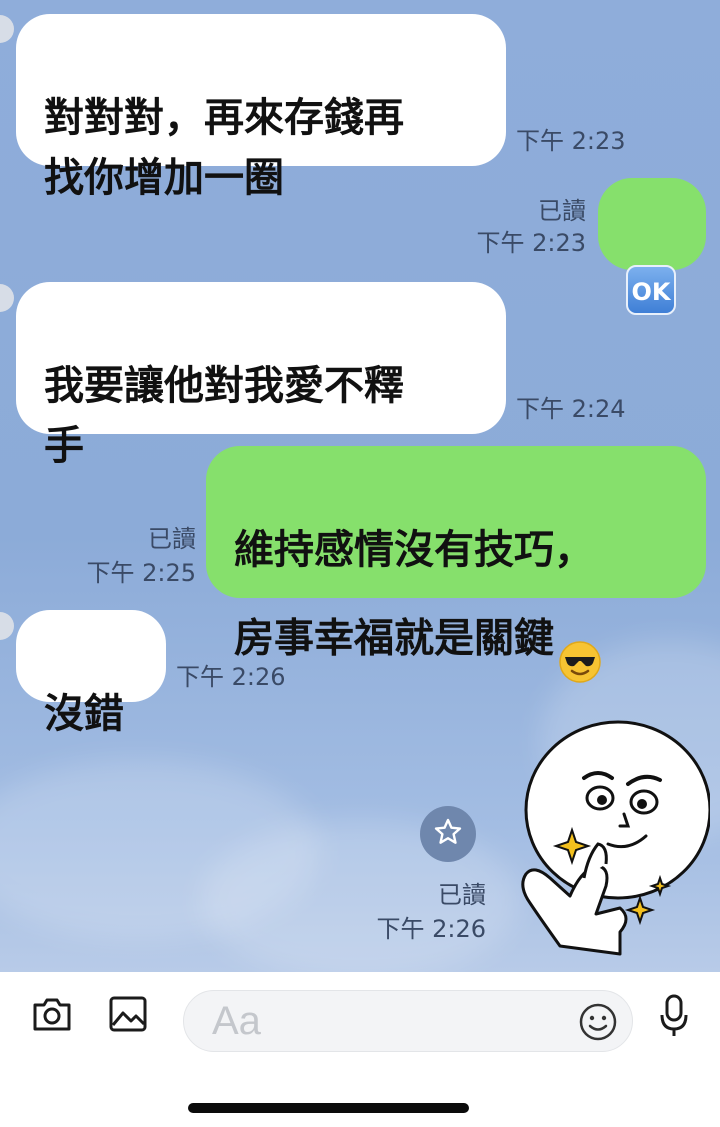 This screenshot has width=720, height=1127. What do you see at coordinates (141, 573) in the screenshot?
I see `message-time: 下午 2:25` at bounding box center [141, 573].